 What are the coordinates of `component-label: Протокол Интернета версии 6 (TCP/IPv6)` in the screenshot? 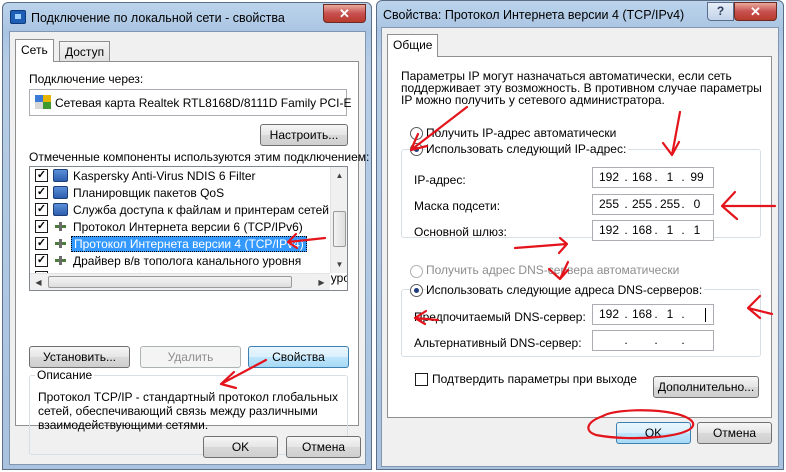 It's located at (188, 227).